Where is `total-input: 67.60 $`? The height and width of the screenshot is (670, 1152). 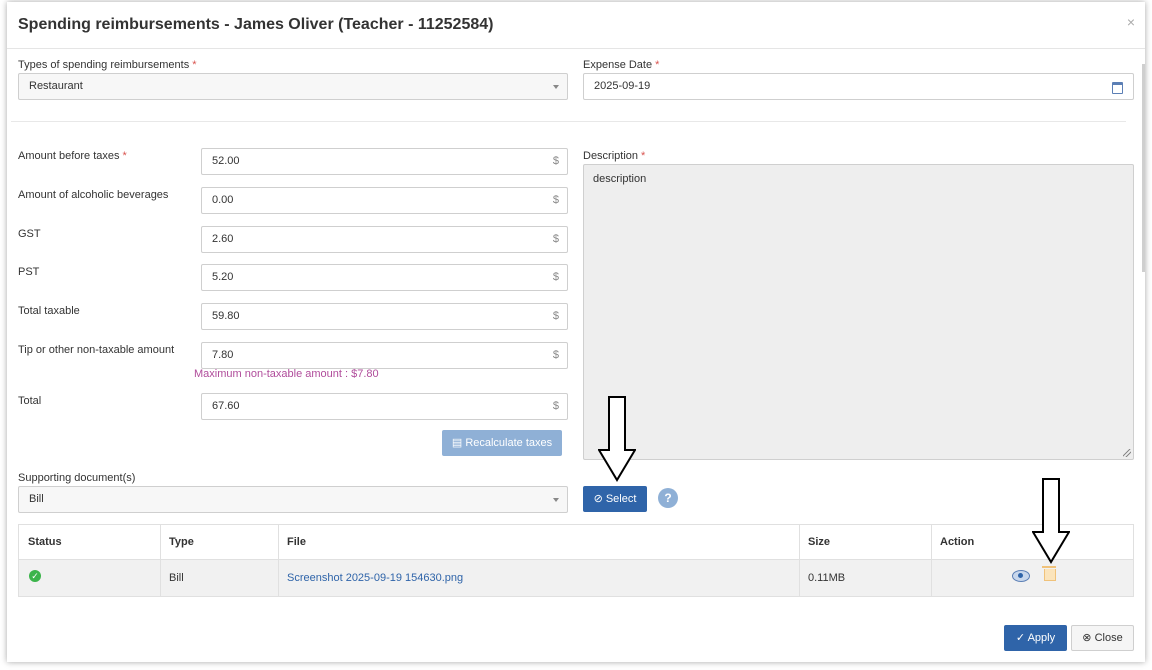 total-input: 67.60 $ is located at coordinates (384, 406).